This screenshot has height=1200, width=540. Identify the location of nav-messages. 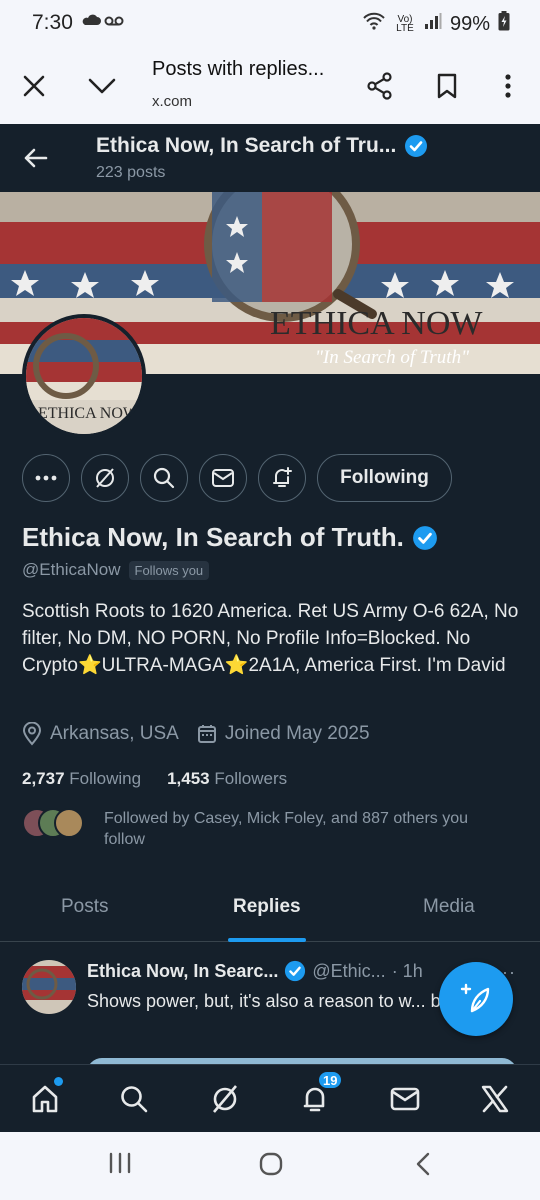
(405, 1099).